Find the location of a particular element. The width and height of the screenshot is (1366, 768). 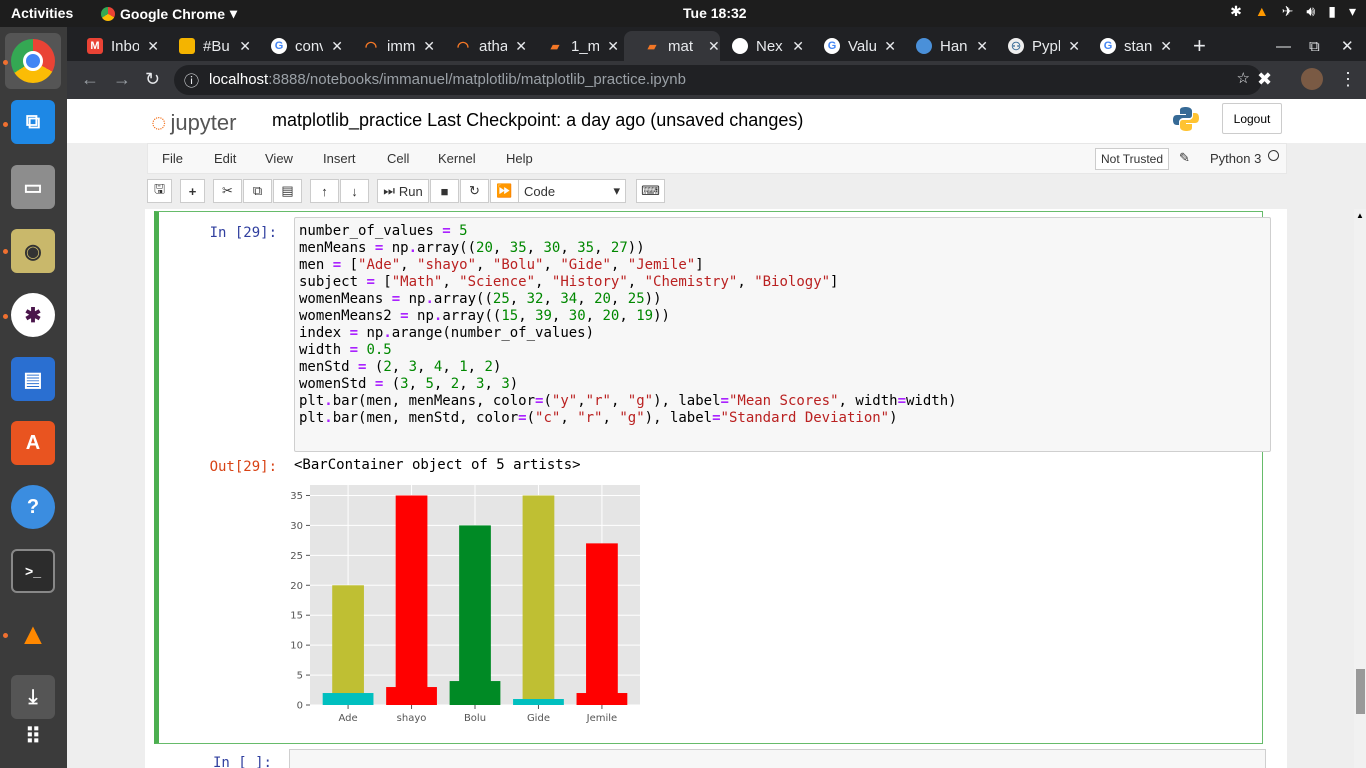

menu-view: View is located at coordinates (279, 158).